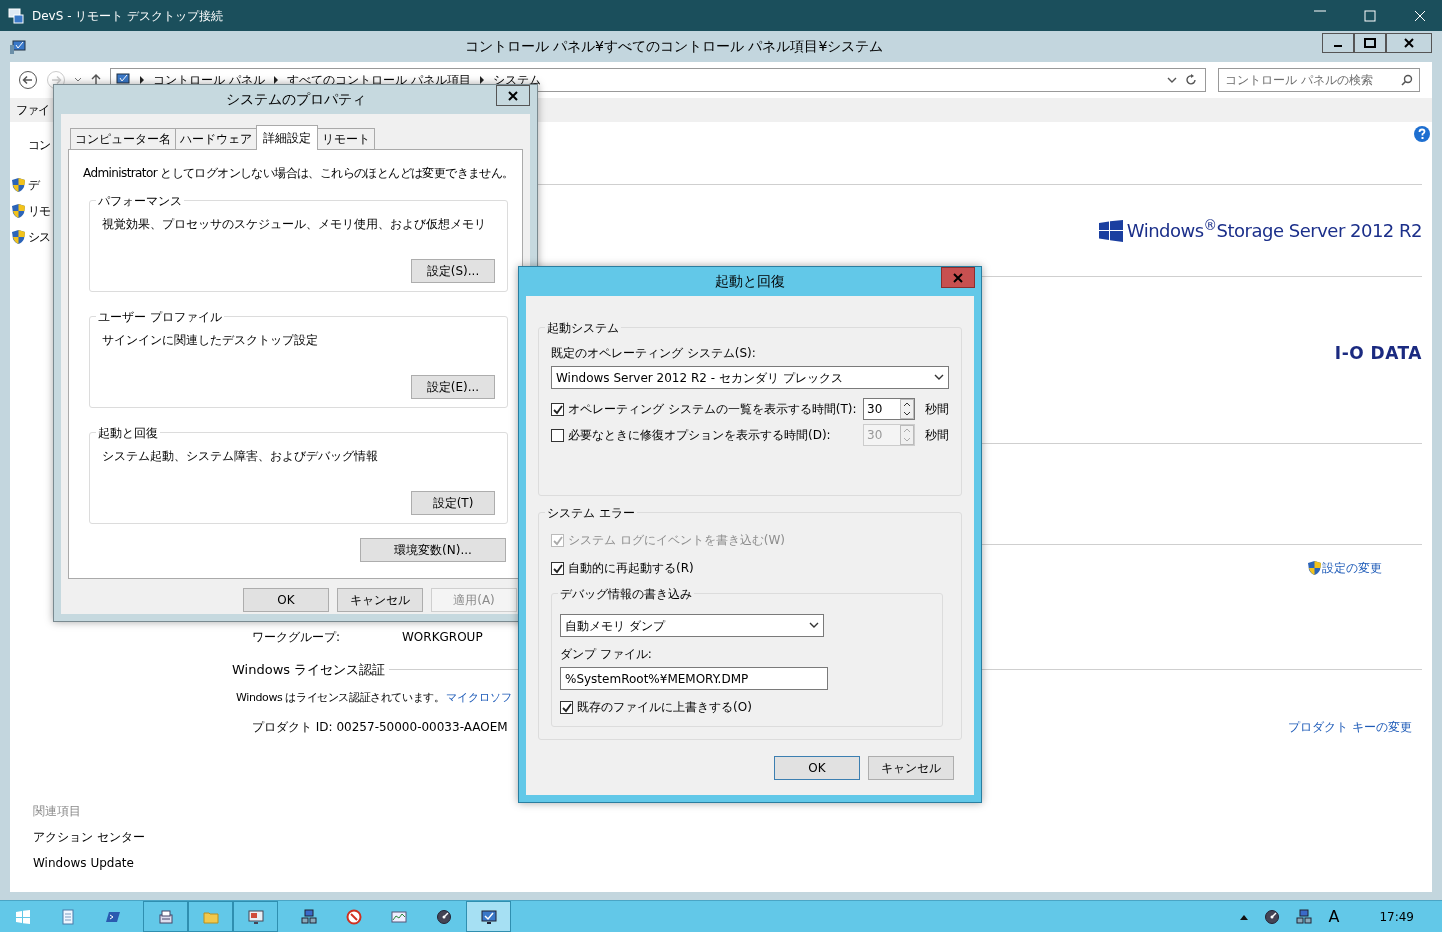 The height and width of the screenshot is (932, 1442). Describe the element at coordinates (631, 568) in the screenshot. I see `checkbox-label: 自動的に再起動する(R)` at that location.